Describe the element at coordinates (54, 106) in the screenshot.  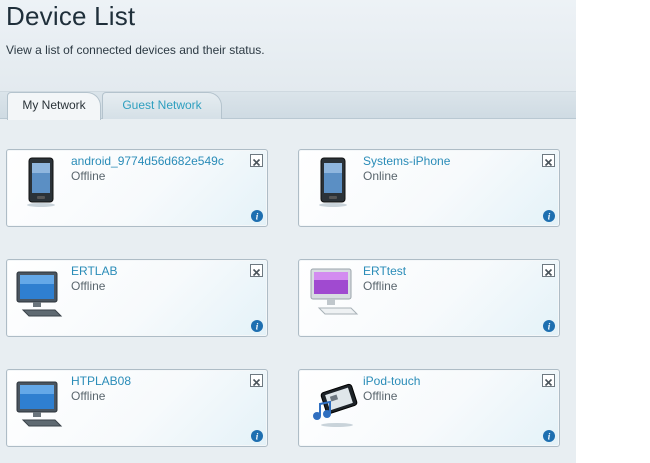
I see `tab-my-network: My Network` at that location.